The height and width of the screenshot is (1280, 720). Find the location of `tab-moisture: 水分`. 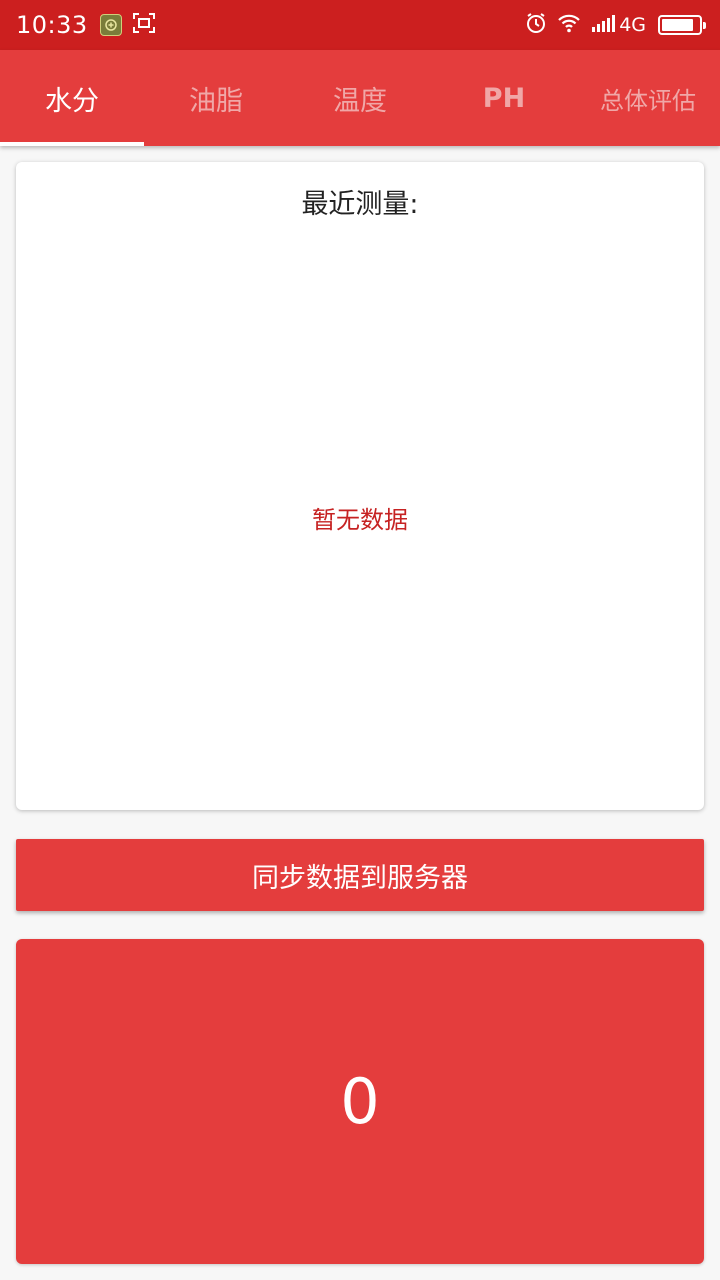

tab-moisture: 水分 is located at coordinates (72, 98).